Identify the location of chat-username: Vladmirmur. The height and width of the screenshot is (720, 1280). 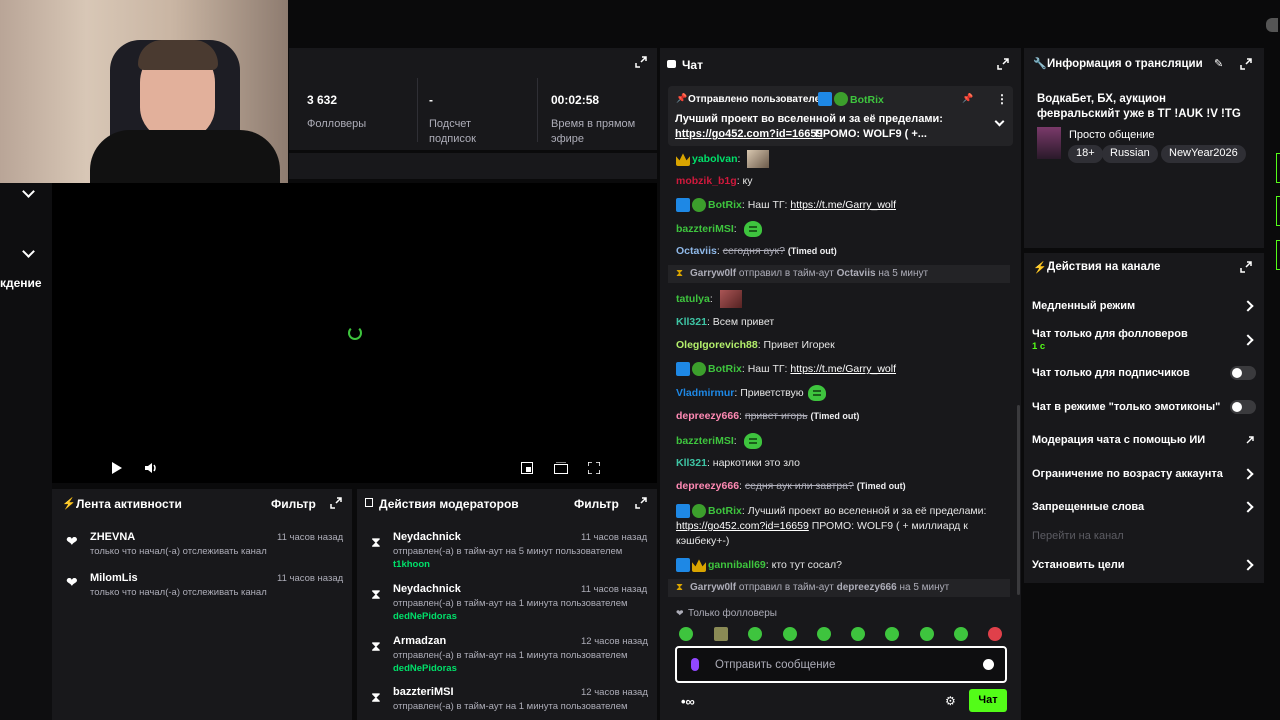
(705, 393).